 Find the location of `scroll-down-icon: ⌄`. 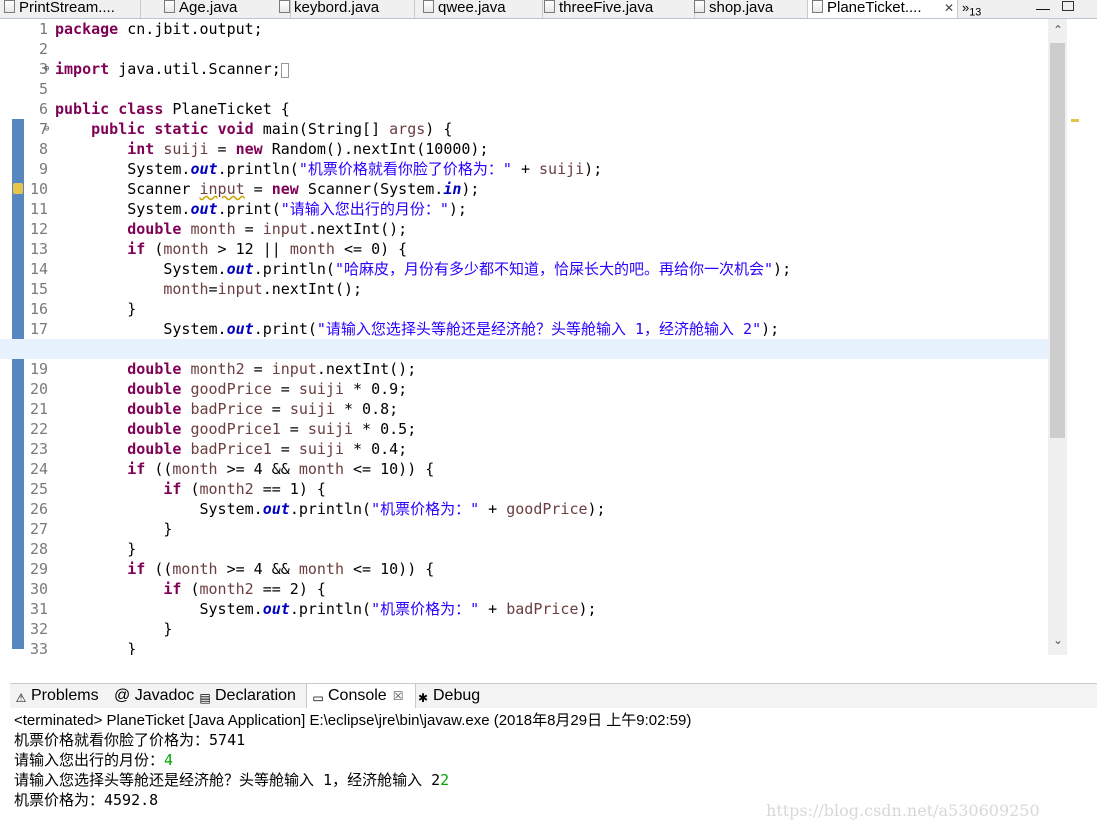

scroll-down-icon: ⌄ is located at coordinates (1058, 640).